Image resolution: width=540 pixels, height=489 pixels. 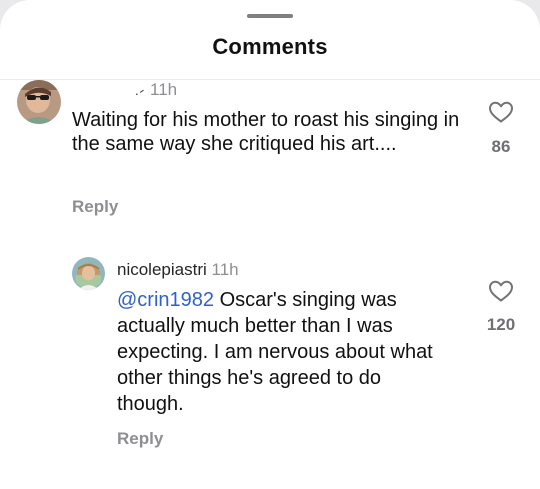 I want to click on like-count: 120, so click(x=501, y=324).